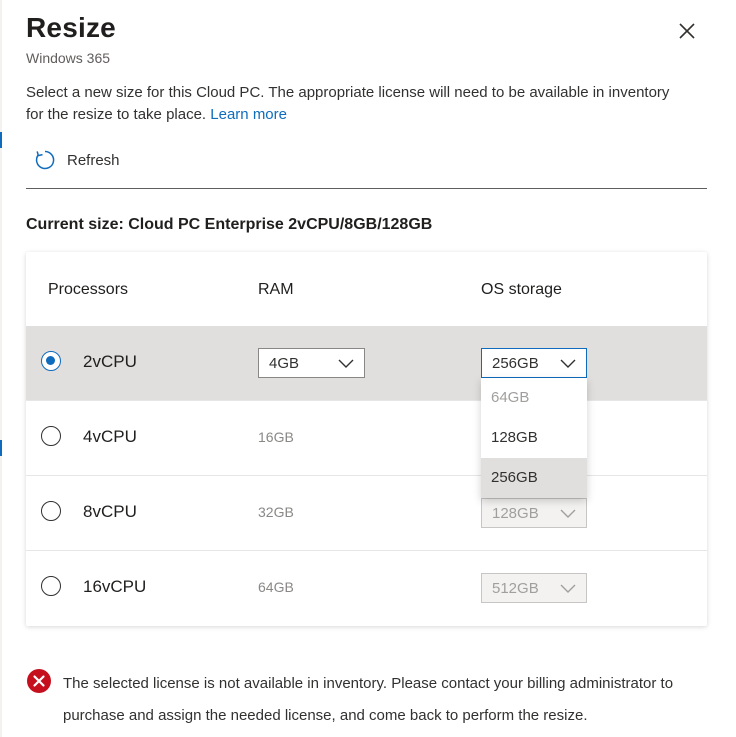 This screenshot has height=737, width=736. I want to click on ram-value: 32GB, so click(276, 512).